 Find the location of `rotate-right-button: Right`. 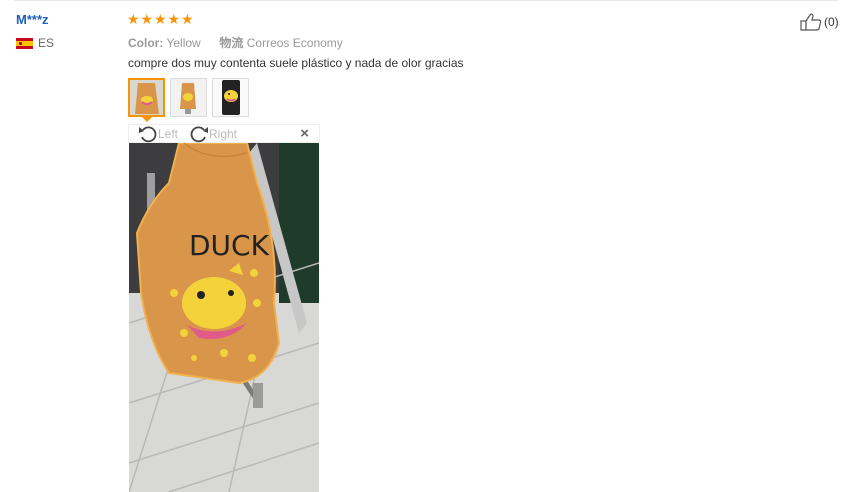

rotate-right-button: Right is located at coordinates (213, 134).